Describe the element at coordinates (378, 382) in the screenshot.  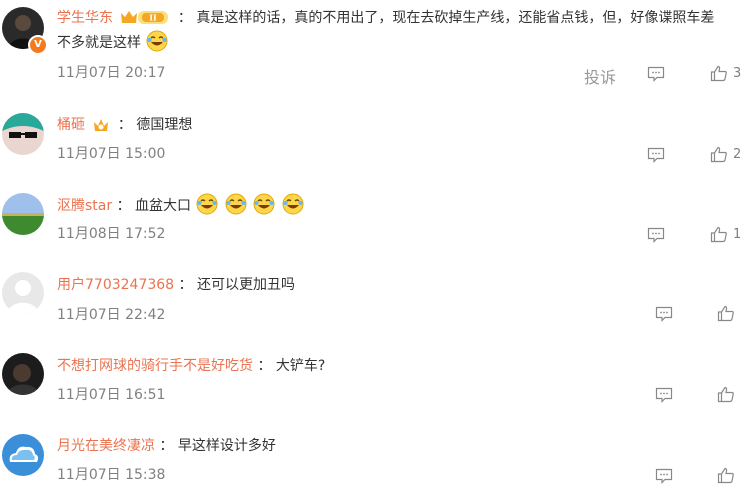
I see `comment-item: 不想打网球的骑行手不是好吃货 ： 大铲车? 11月07日 16:51` at that location.